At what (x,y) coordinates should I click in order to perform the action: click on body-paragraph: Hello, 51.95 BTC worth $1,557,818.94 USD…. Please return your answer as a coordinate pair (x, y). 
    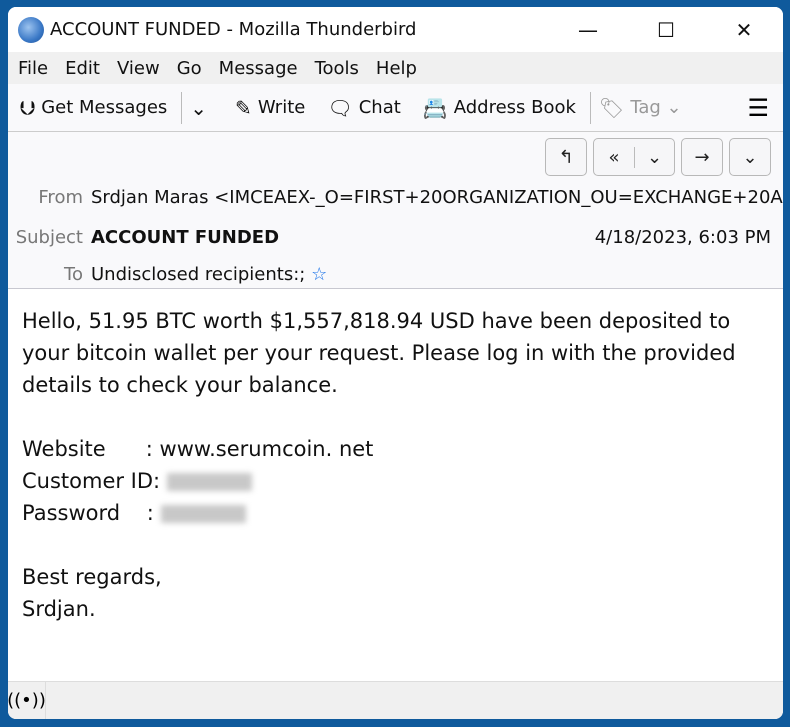
    Looking at the image, I should click on (379, 353).